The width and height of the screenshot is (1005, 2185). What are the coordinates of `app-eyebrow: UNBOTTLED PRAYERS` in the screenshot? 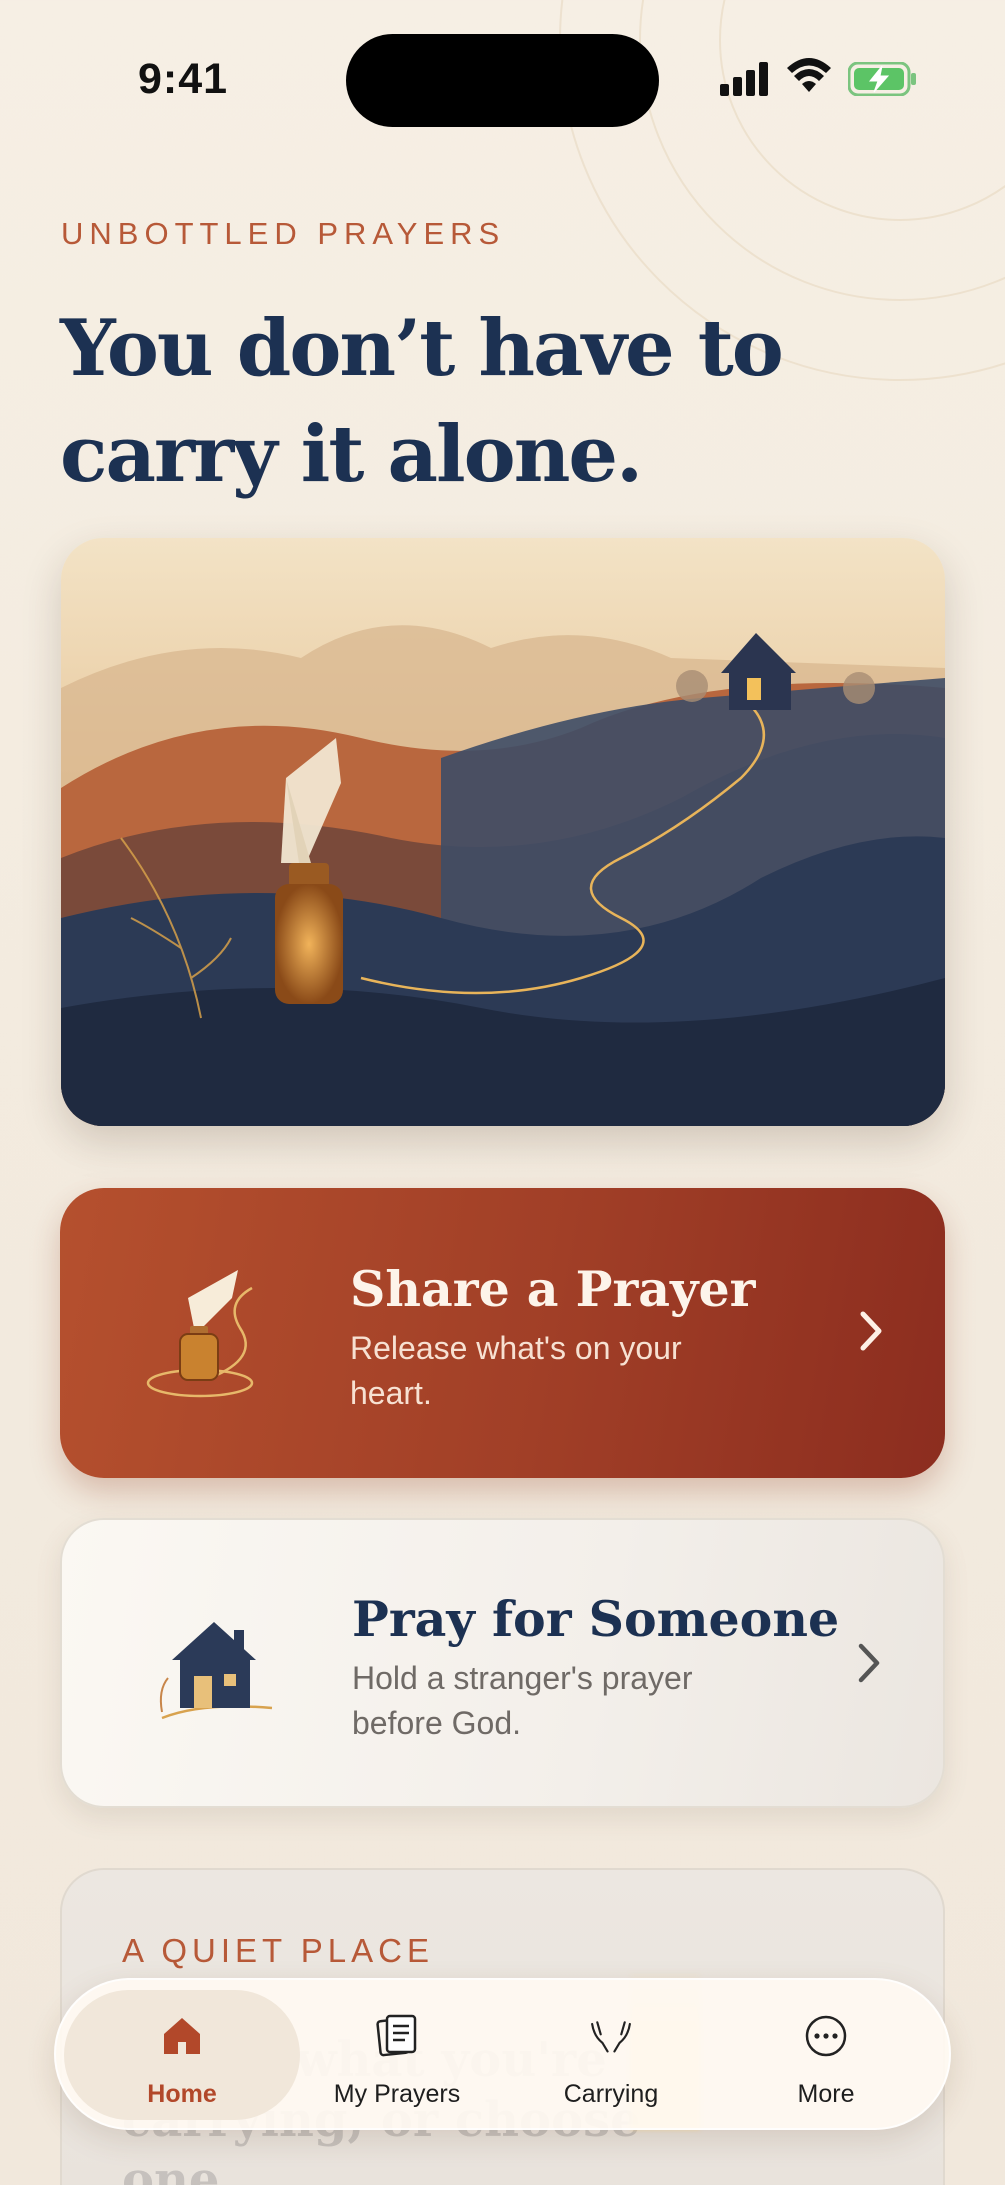 It's located at (283, 233).